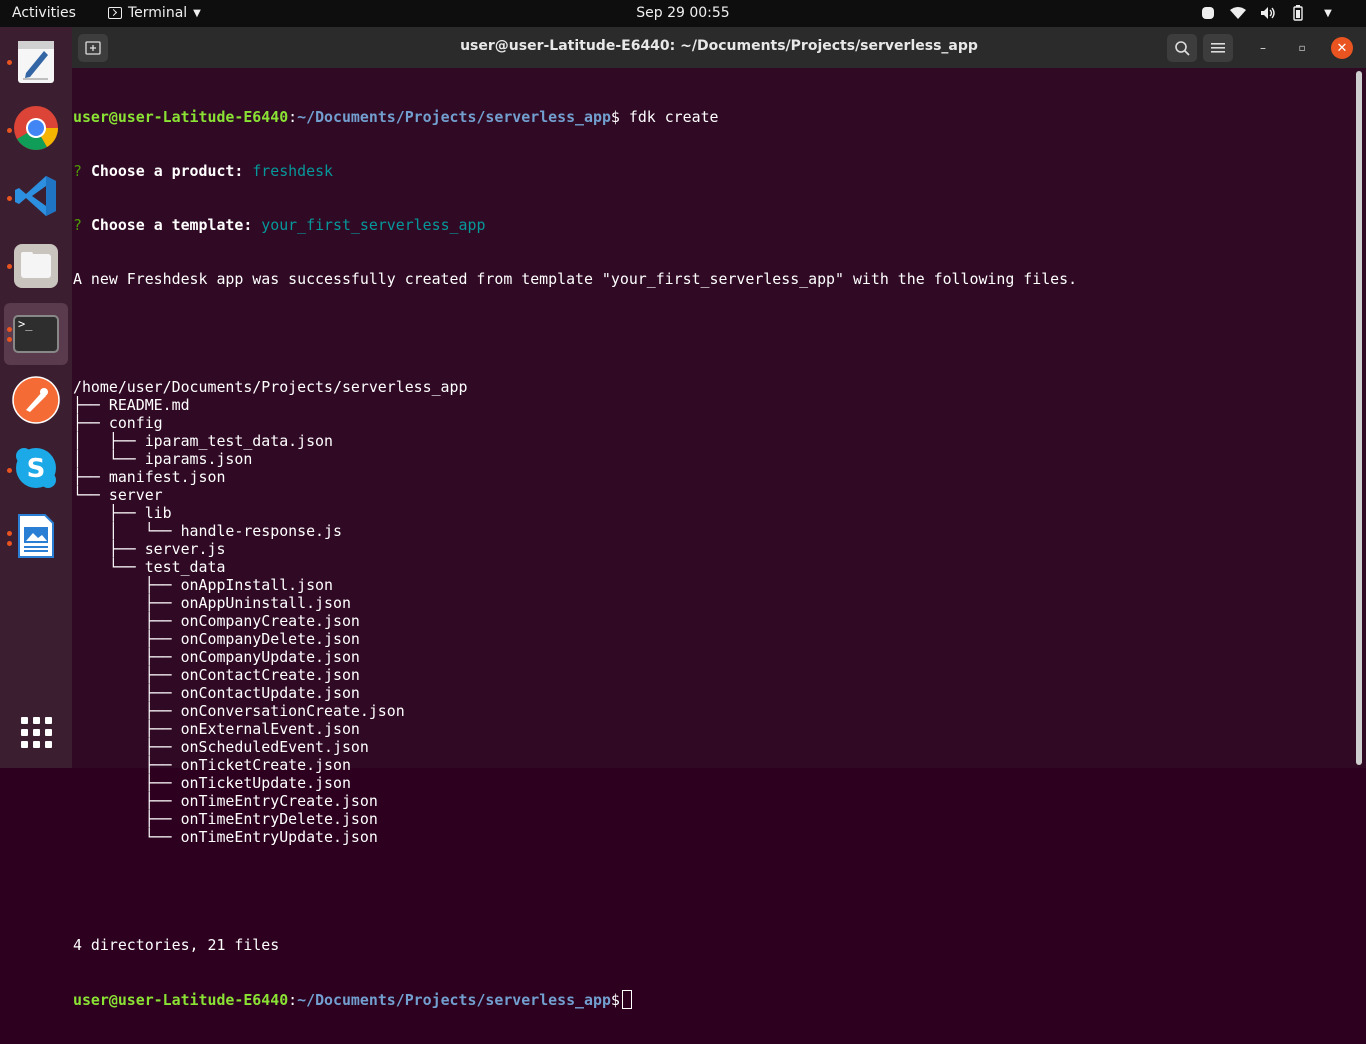 The image size is (1366, 1044). Describe the element at coordinates (149, 549) in the screenshot. I see `tree-entry: ├── server.js` at that location.